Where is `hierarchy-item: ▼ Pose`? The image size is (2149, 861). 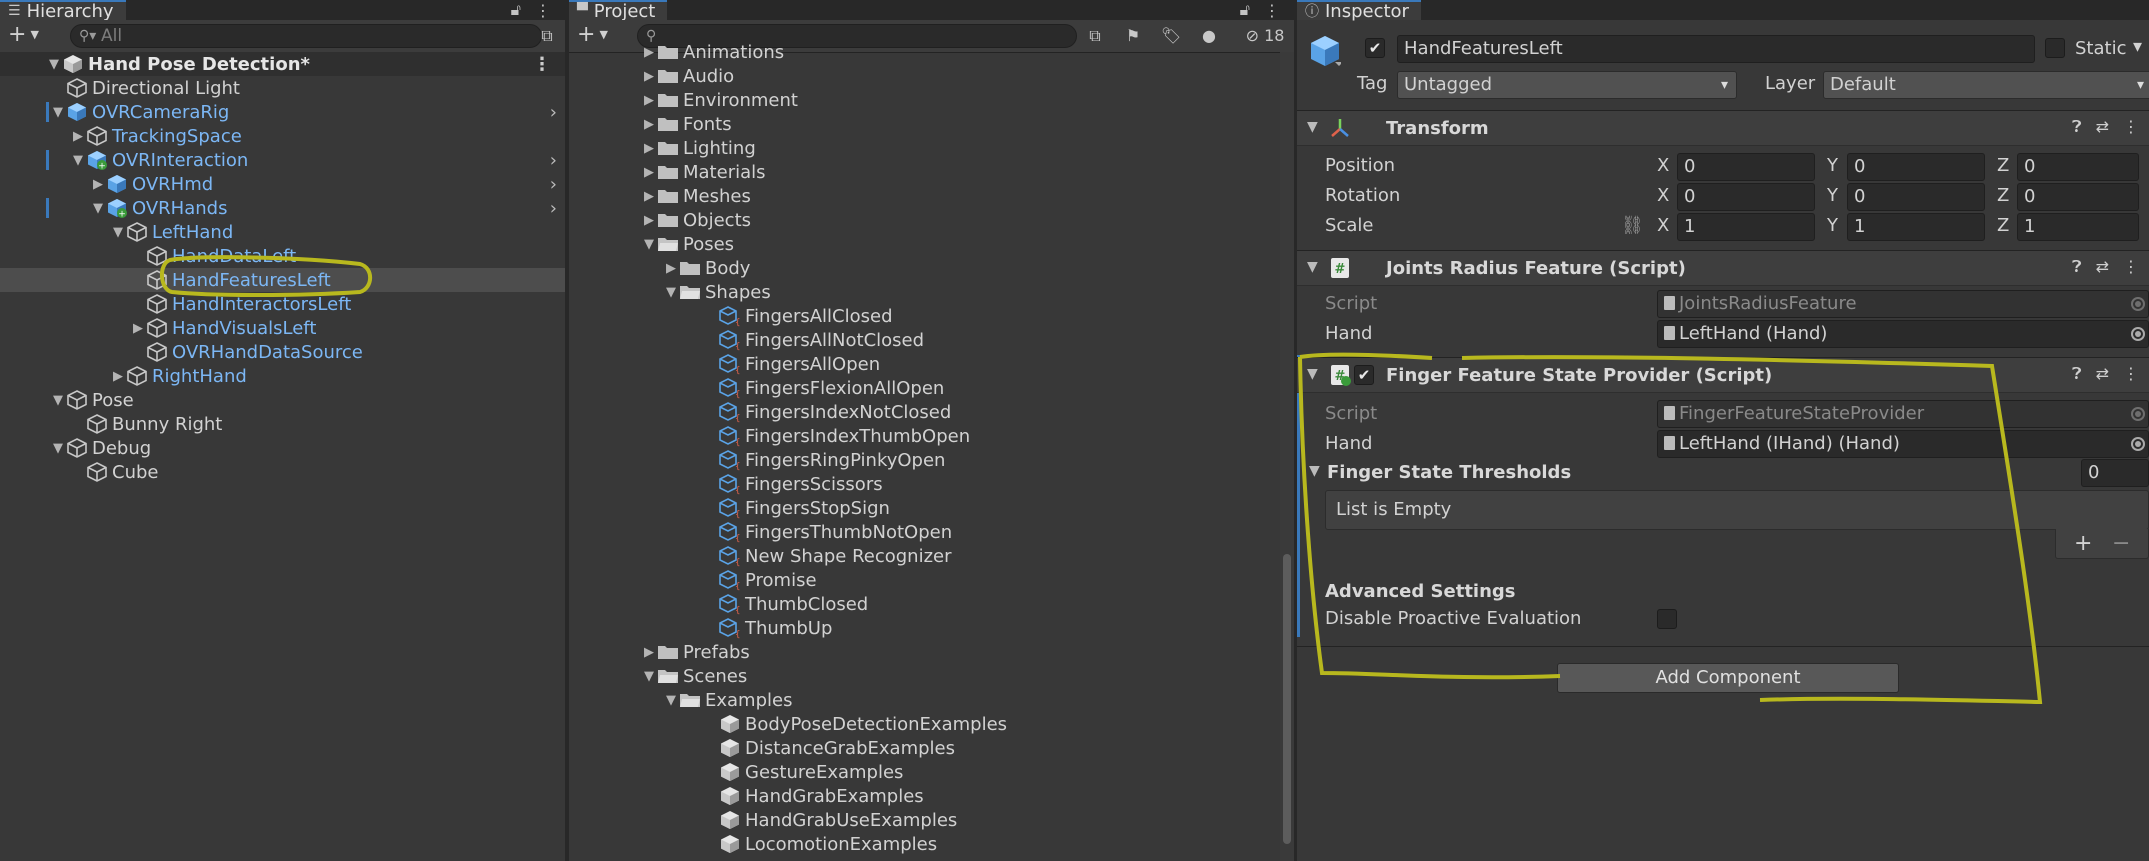
hierarchy-item: ▼ Pose is located at coordinates (282, 400).